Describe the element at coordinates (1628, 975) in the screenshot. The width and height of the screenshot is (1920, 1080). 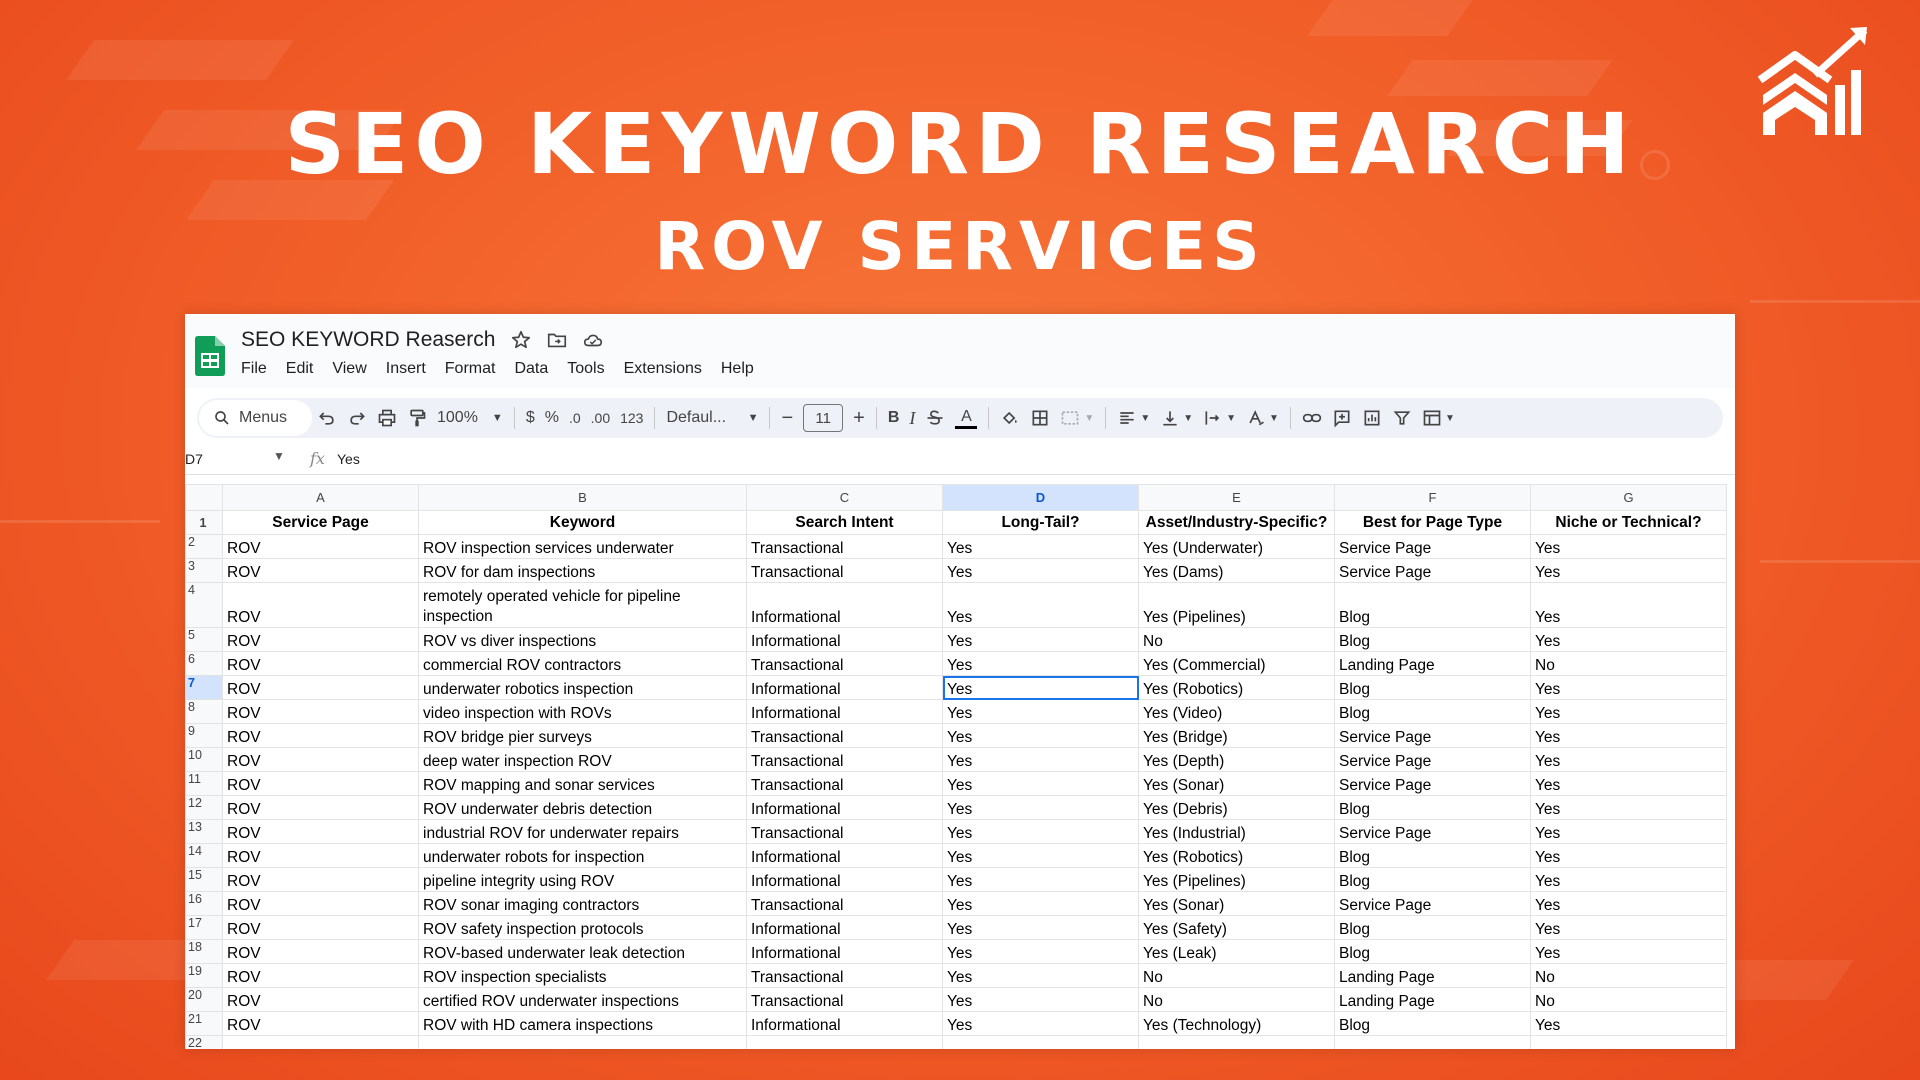
I see `cell: No` at that location.